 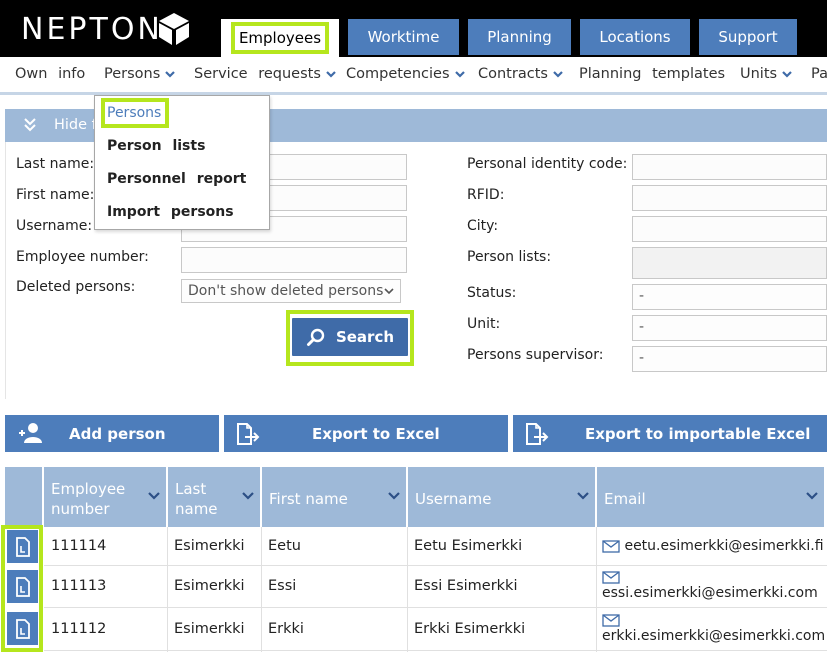 I want to click on tab-worktime: Worktime, so click(x=403, y=37).